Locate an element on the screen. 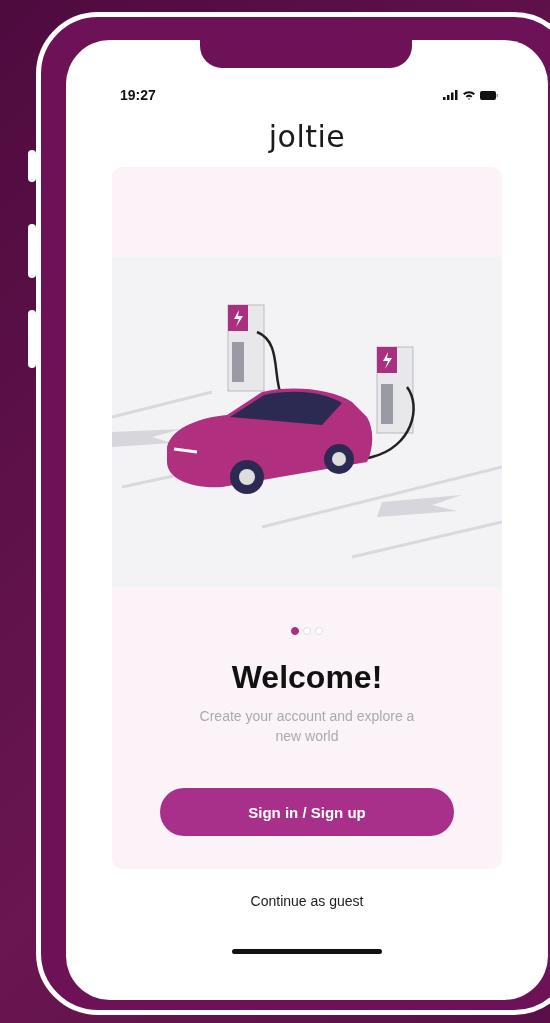 This screenshot has width=550, height=1023. status-time: 19:27 is located at coordinates (138, 95).